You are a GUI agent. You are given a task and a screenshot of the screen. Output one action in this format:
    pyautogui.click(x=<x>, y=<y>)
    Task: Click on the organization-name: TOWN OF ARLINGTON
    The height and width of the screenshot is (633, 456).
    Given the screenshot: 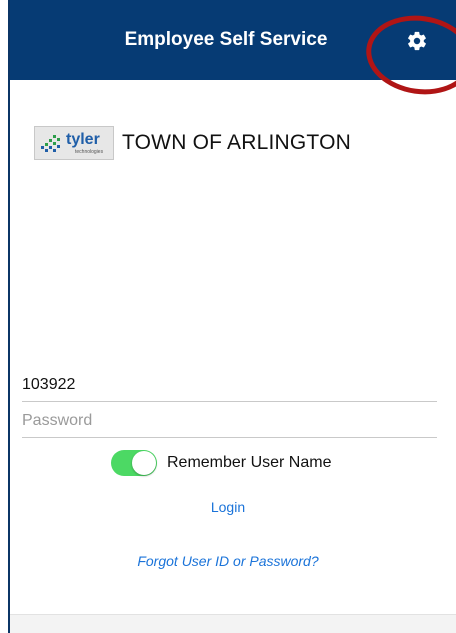 What is the action you would take?
    pyautogui.click(x=236, y=142)
    